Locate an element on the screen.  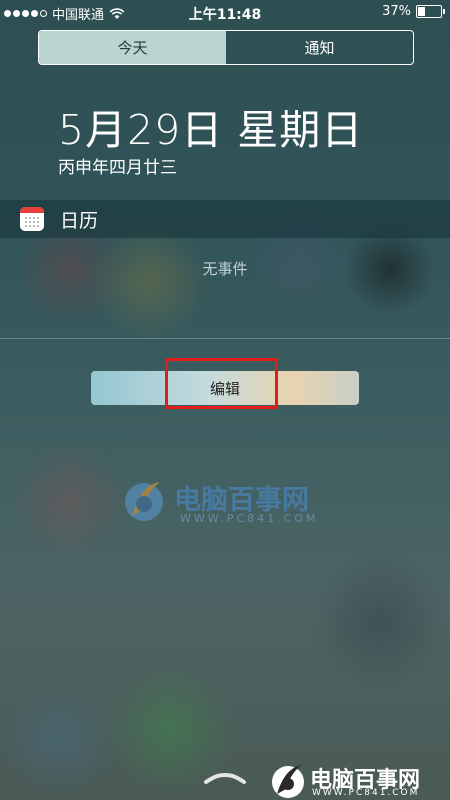
calendar-widget-body: 无事件 is located at coordinates (225, 288).